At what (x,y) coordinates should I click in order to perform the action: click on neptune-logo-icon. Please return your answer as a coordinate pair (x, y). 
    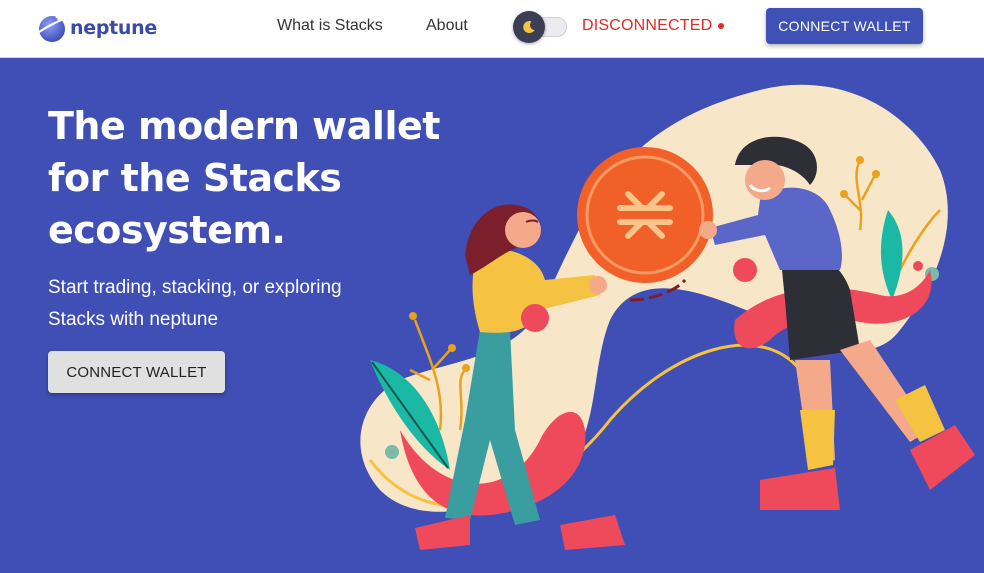
    Looking at the image, I should click on (53, 27).